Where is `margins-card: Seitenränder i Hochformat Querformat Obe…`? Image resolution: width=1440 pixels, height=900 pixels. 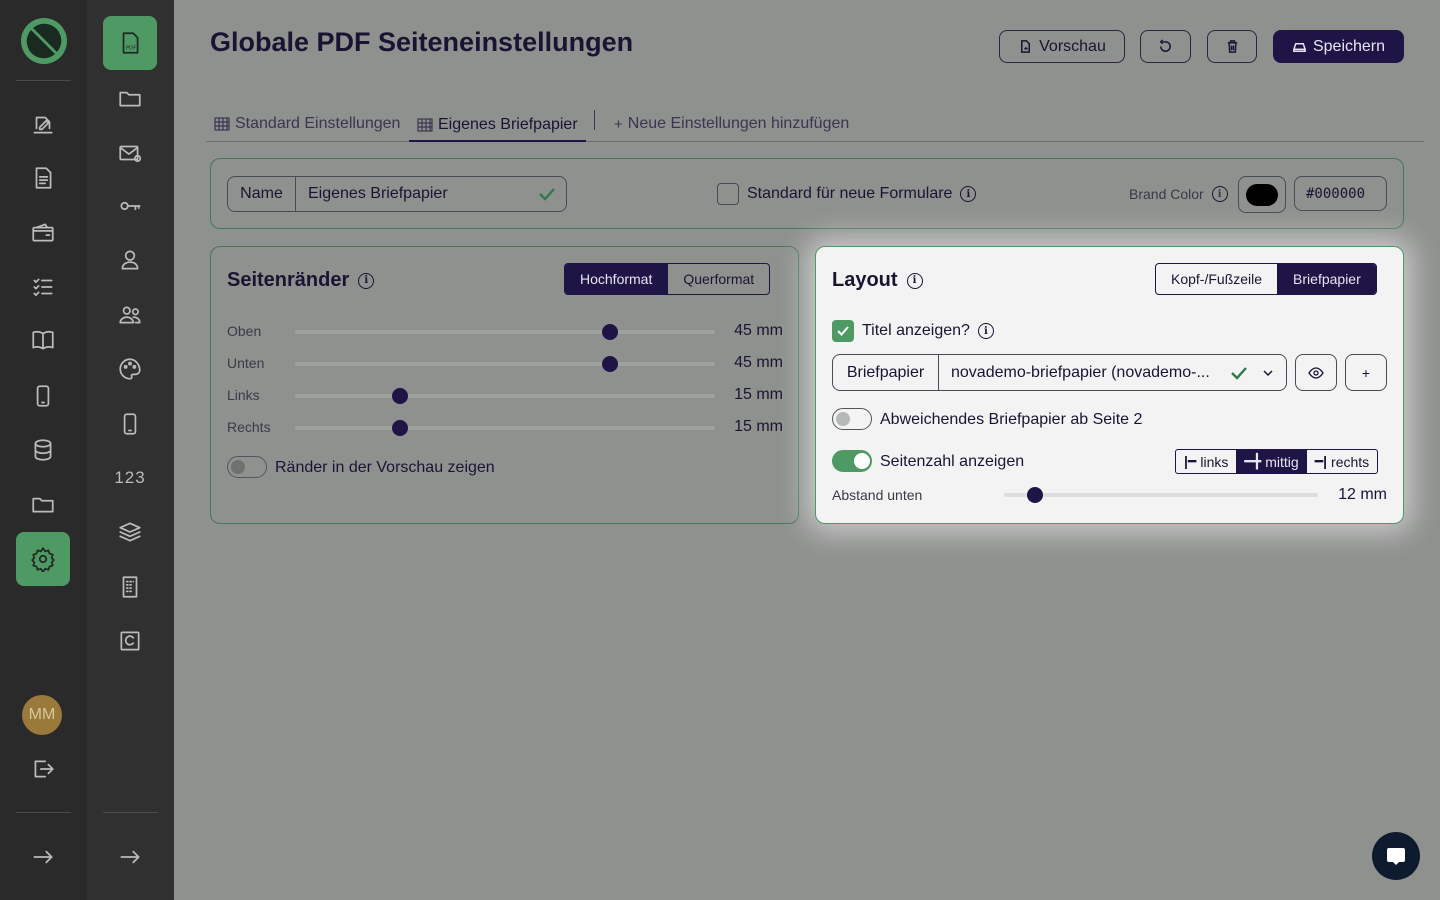 margins-card: Seitenränder i Hochformat Querformat Obe… is located at coordinates (504, 385).